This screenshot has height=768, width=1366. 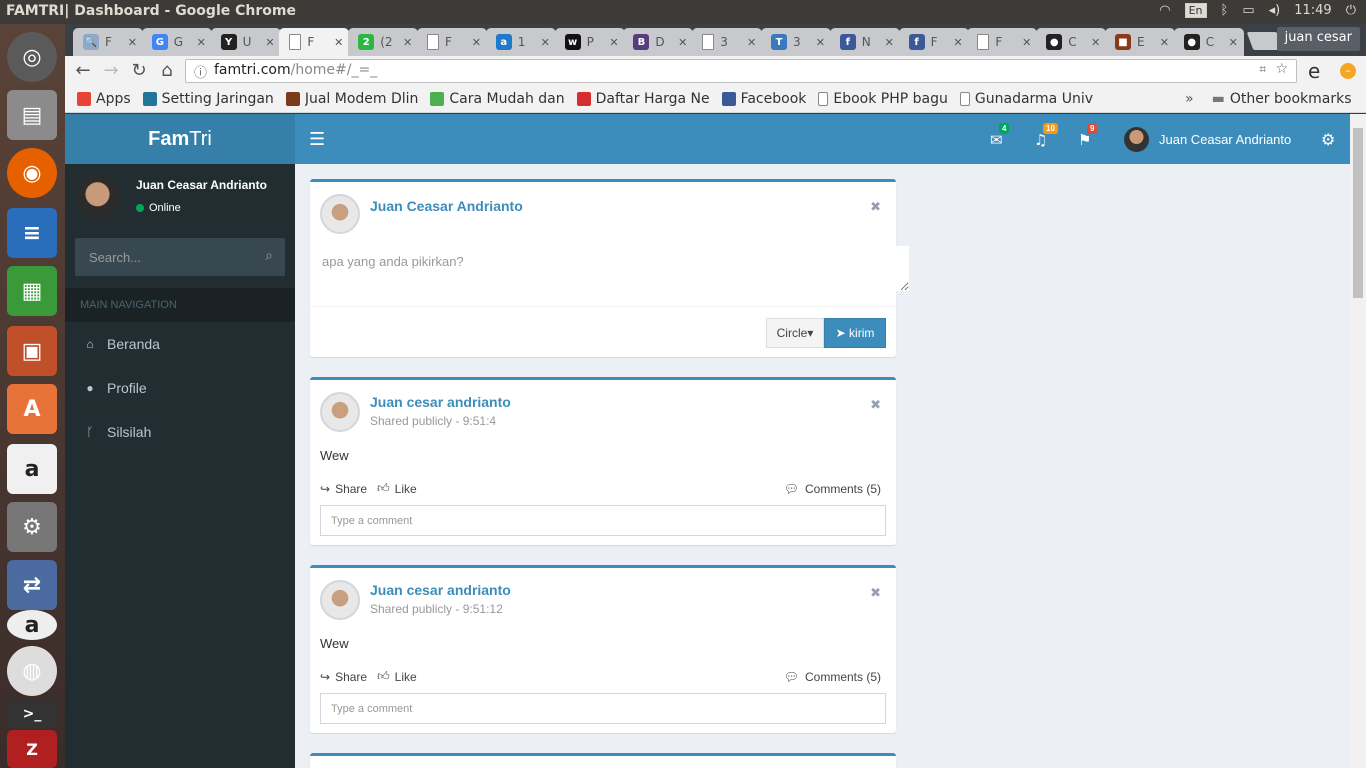 I want to click on filezilla-icon: Z, so click(x=32, y=749).